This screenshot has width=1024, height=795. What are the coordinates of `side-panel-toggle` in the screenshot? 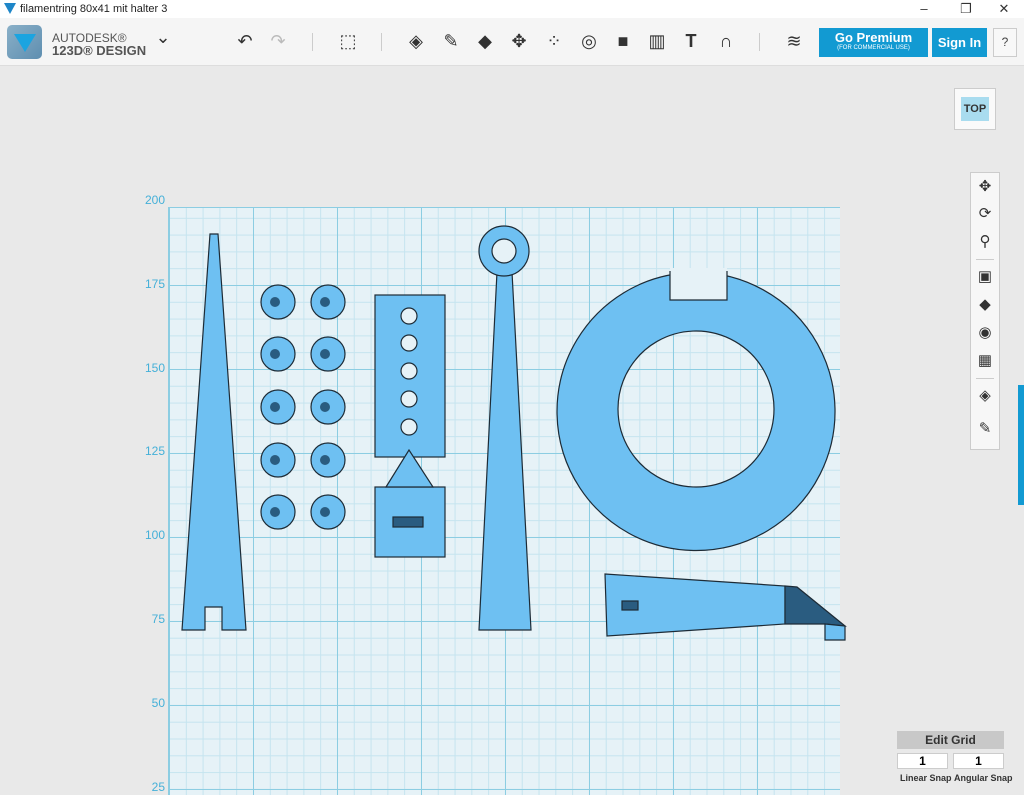 It's located at (1021, 445).